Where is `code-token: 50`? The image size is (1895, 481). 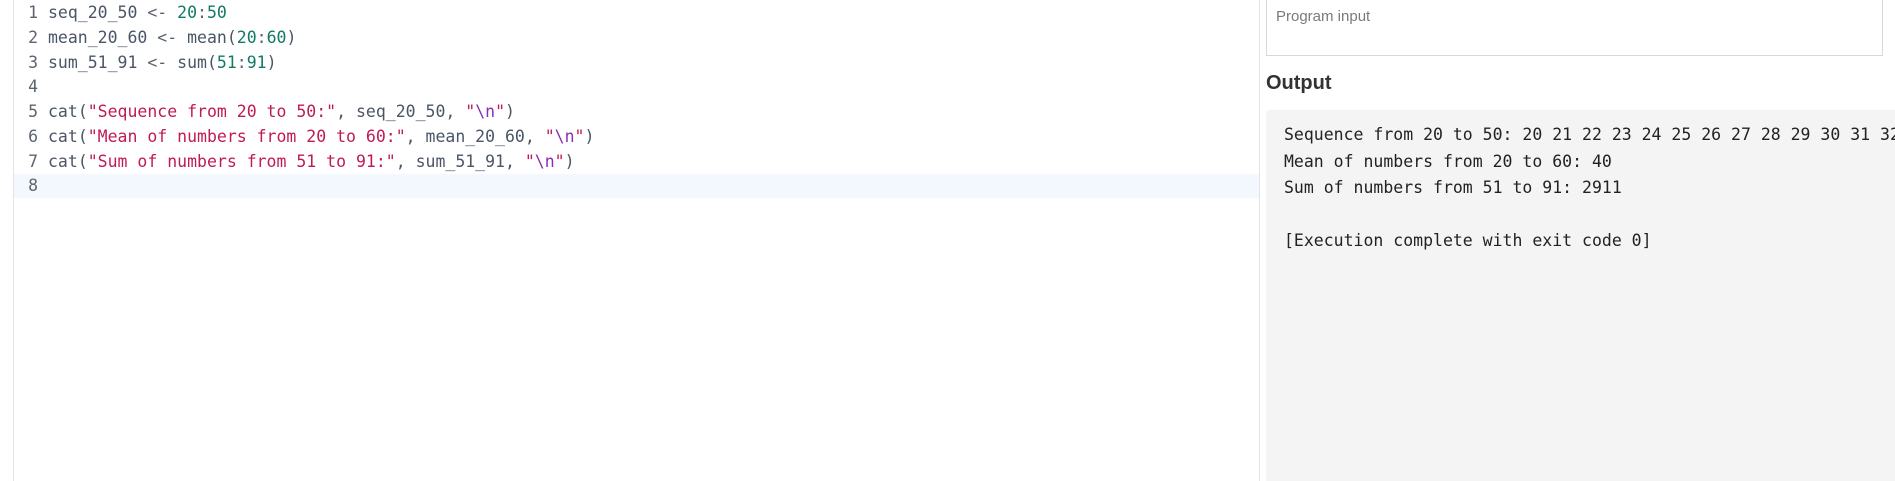 code-token: 50 is located at coordinates (216, 12).